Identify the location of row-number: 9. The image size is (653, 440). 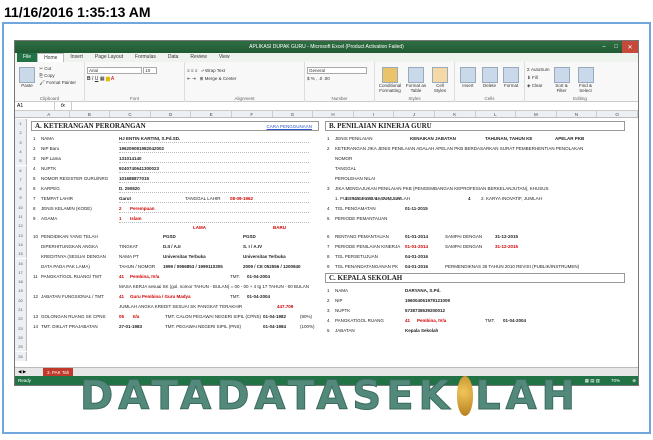
(21, 198).